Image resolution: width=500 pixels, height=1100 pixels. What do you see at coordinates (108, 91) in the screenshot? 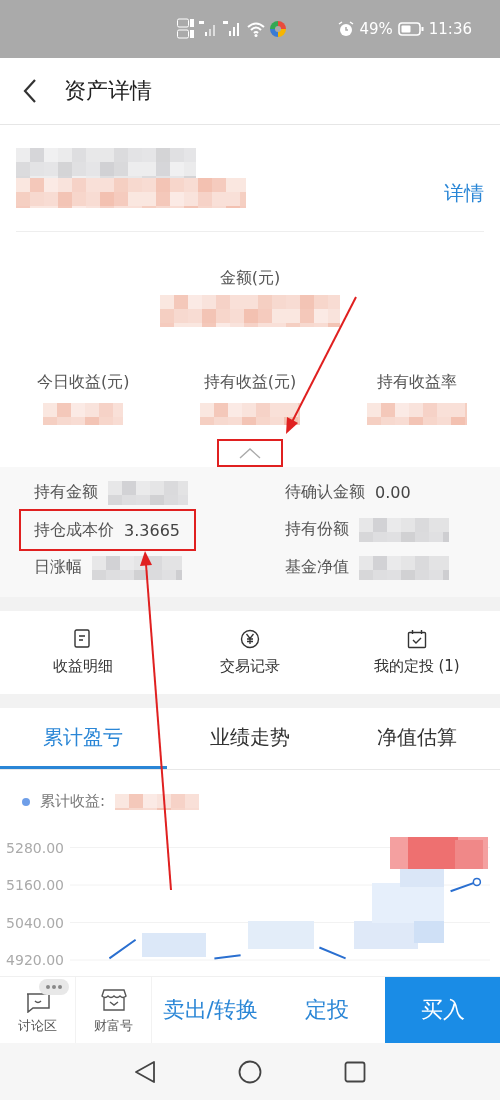
I see `page-title: 资产详情` at bounding box center [108, 91].